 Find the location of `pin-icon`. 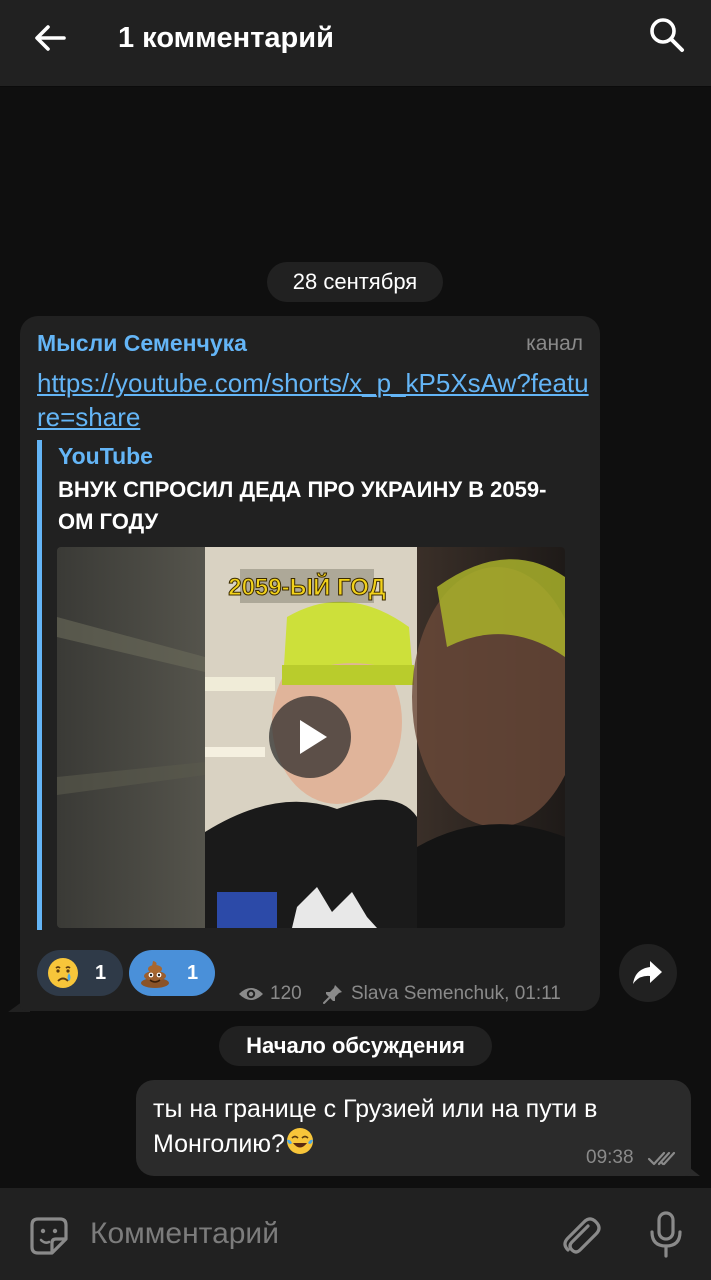

pin-icon is located at coordinates (332, 994).